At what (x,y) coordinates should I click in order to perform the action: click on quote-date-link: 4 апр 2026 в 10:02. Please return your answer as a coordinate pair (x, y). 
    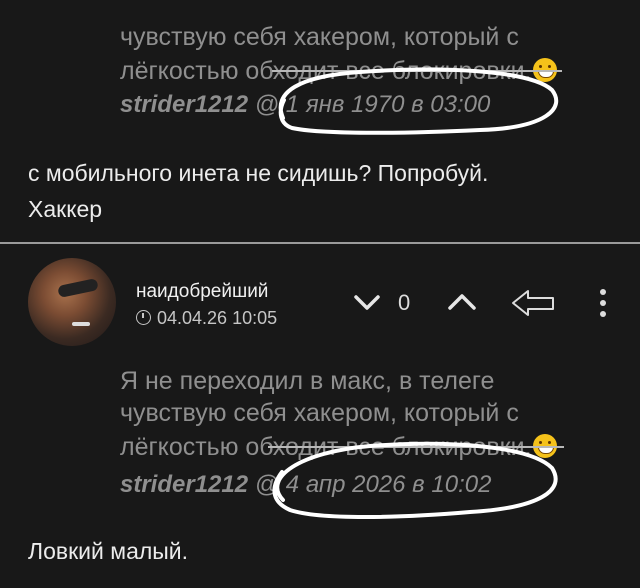
    Looking at the image, I should click on (389, 484).